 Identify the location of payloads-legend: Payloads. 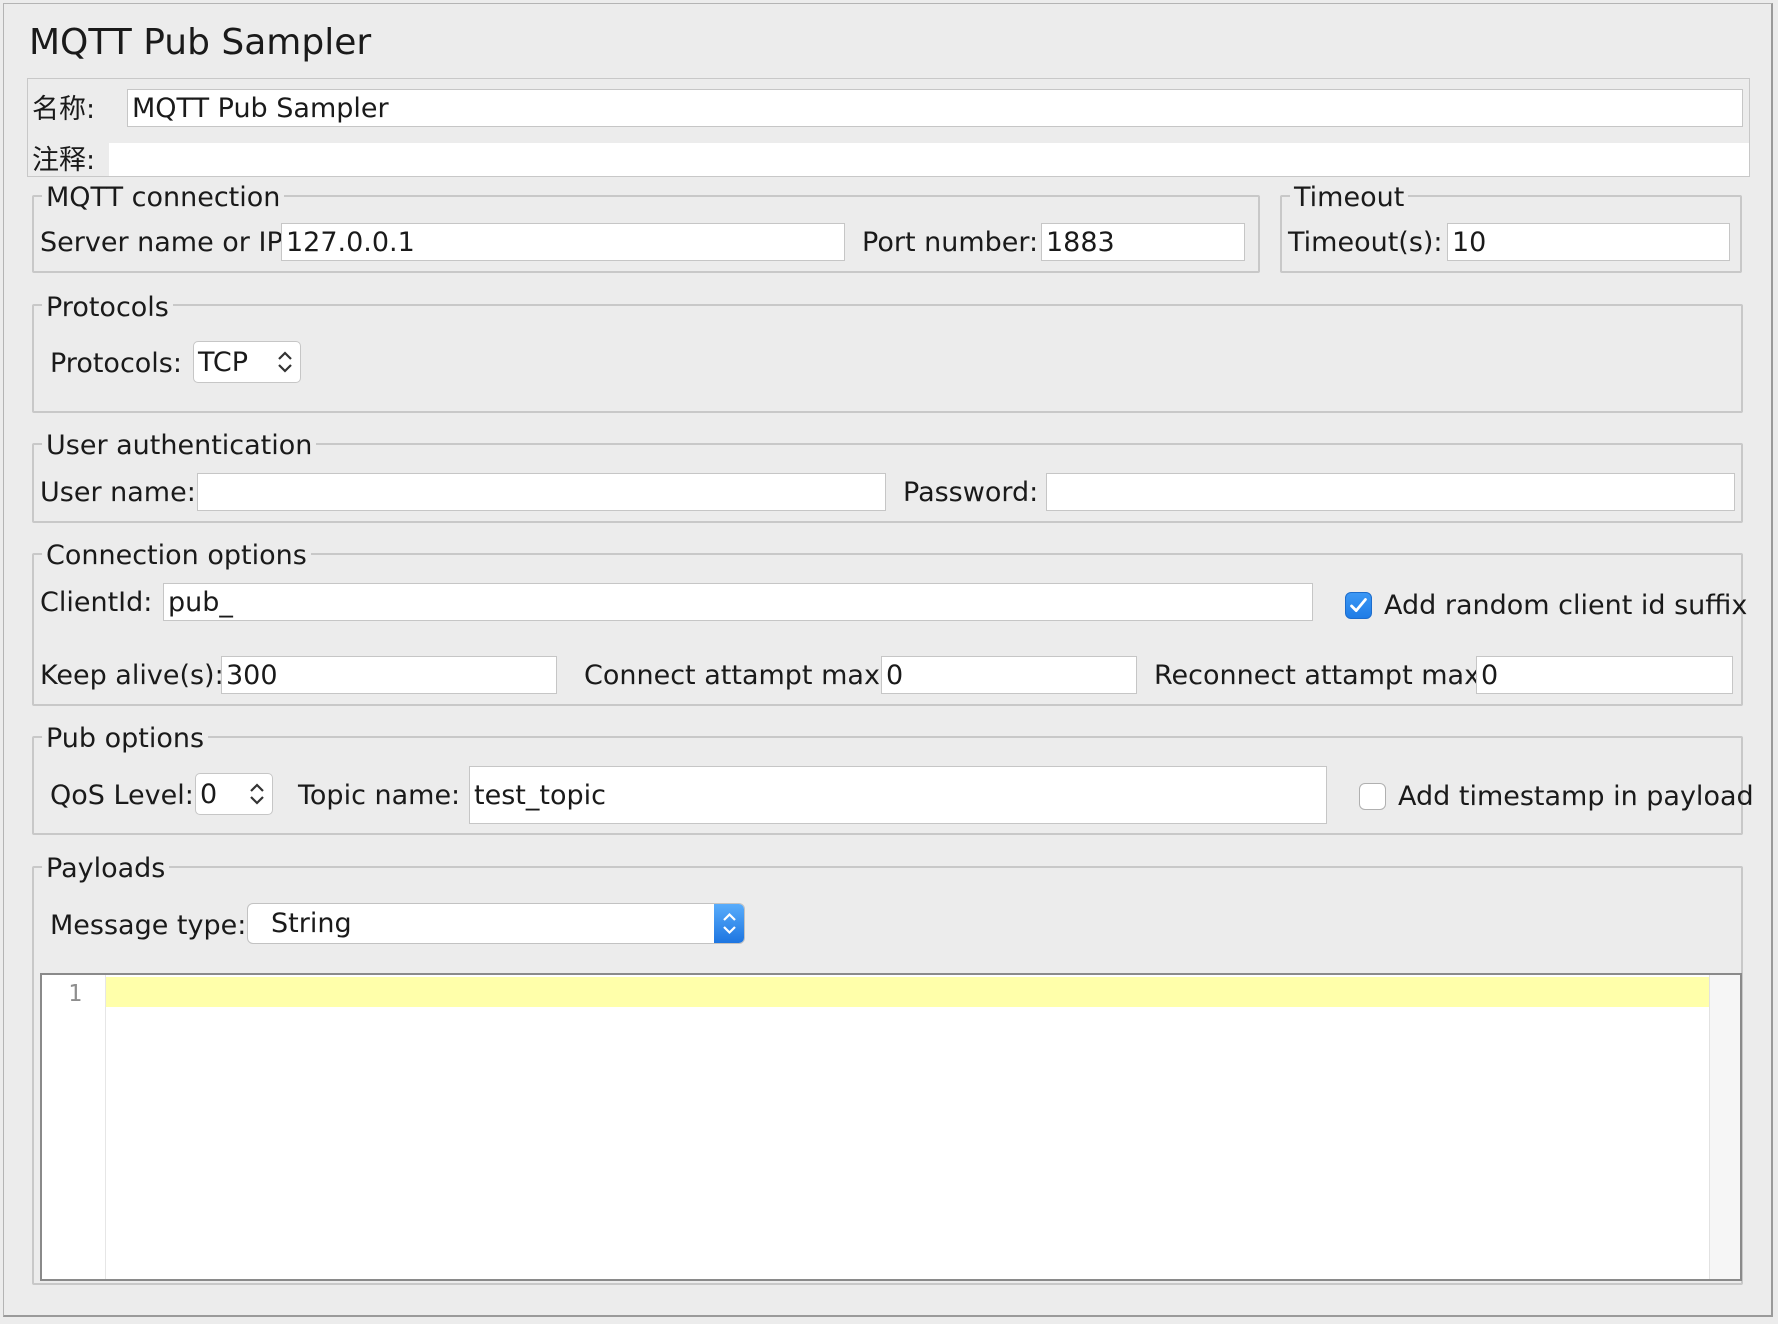
(106, 868).